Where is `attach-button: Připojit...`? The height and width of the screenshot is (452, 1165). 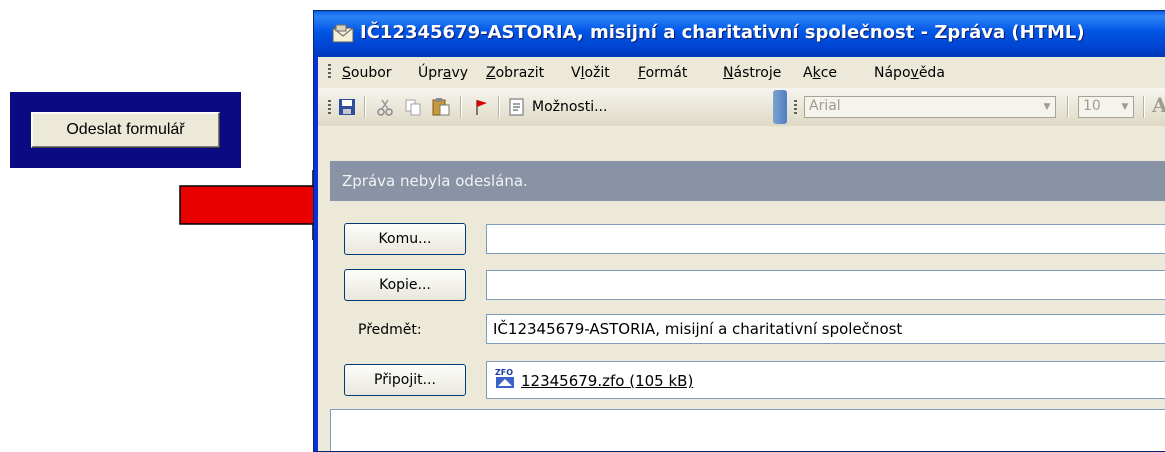
attach-button: Připojit... is located at coordinates (405, 380).